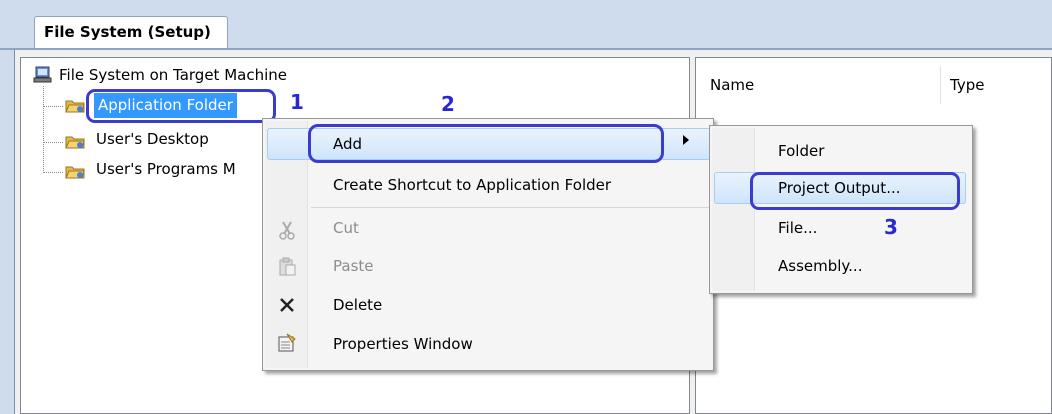 This screenshot has height=414, width=1052. I want to click on properties-icon, so click(287, 342).